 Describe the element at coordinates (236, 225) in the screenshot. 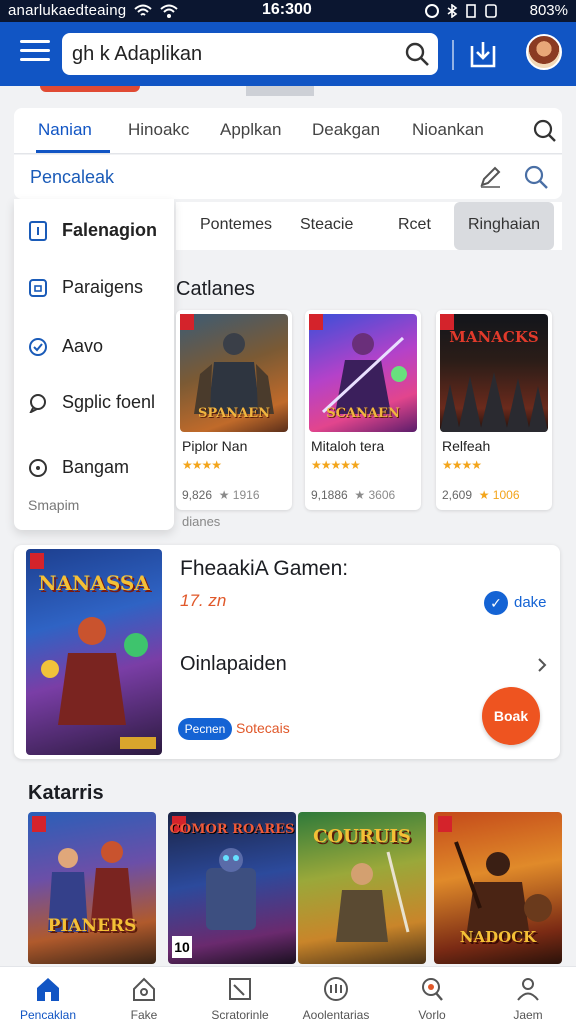

I see `chip-pontemes: Pontemes` at that location.